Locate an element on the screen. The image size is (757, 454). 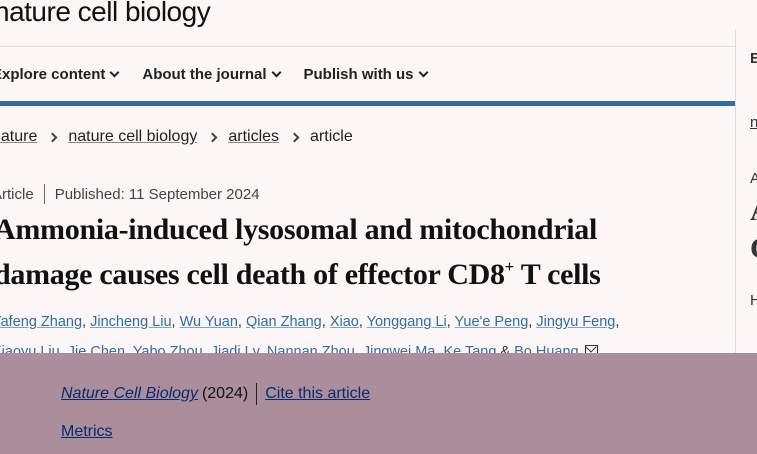
title-superscript: + is located at coordinates (509, 266).